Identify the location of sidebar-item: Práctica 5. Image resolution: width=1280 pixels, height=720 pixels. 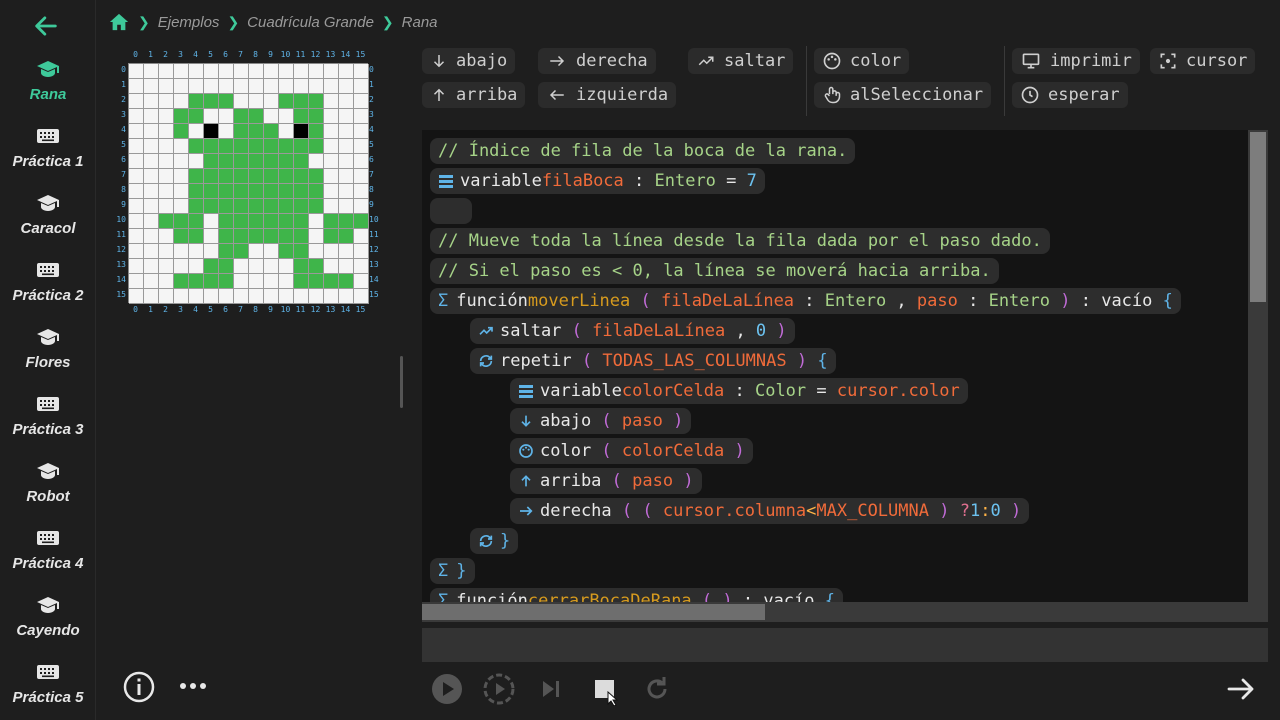
(48, 691).